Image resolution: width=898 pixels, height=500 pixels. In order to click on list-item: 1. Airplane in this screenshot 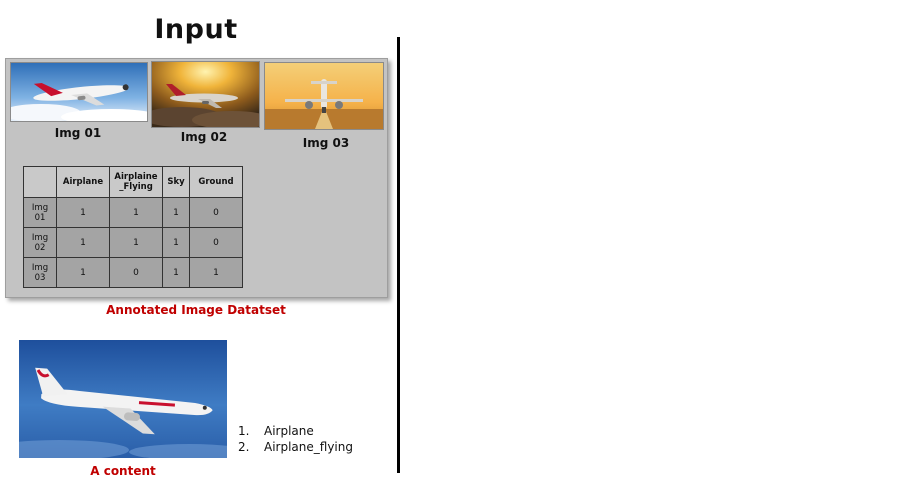, I will do `click(295, 431)`.